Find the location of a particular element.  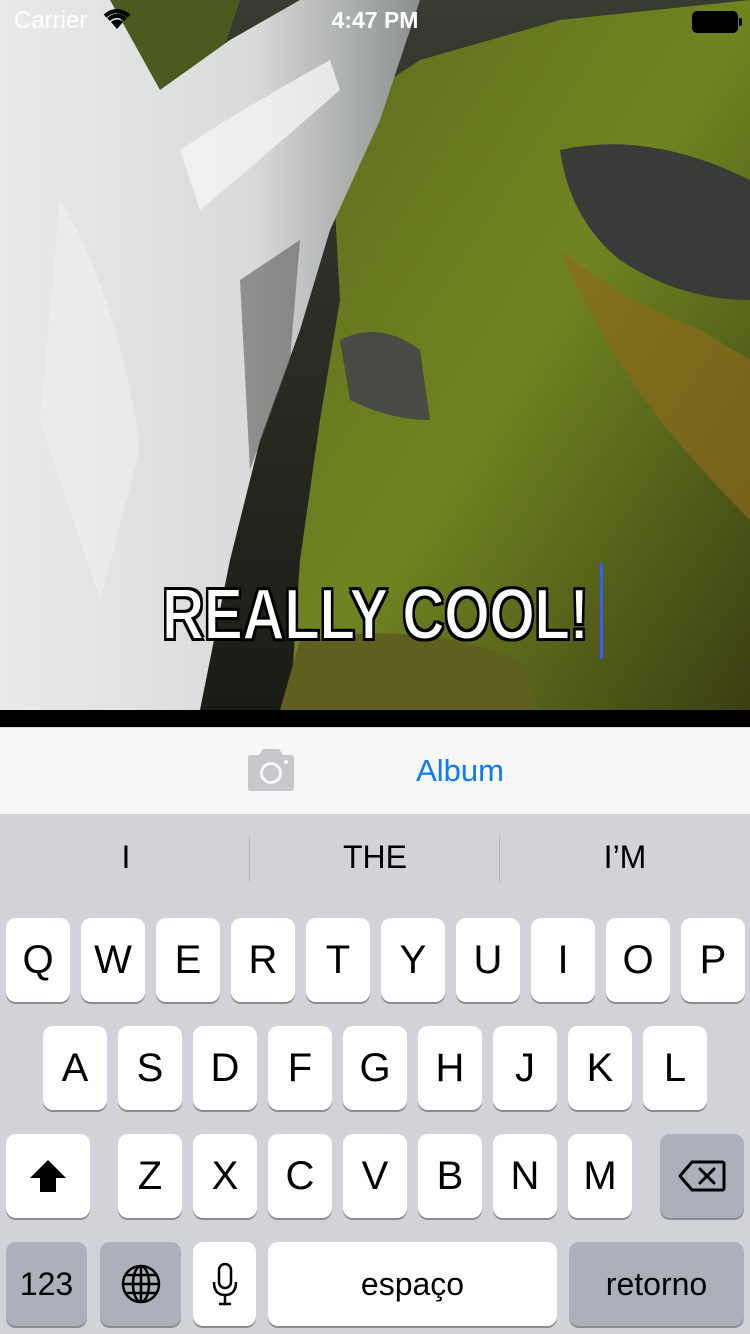

meme-caption-text: REALLY COOL! is located at coordinates (375, 615).